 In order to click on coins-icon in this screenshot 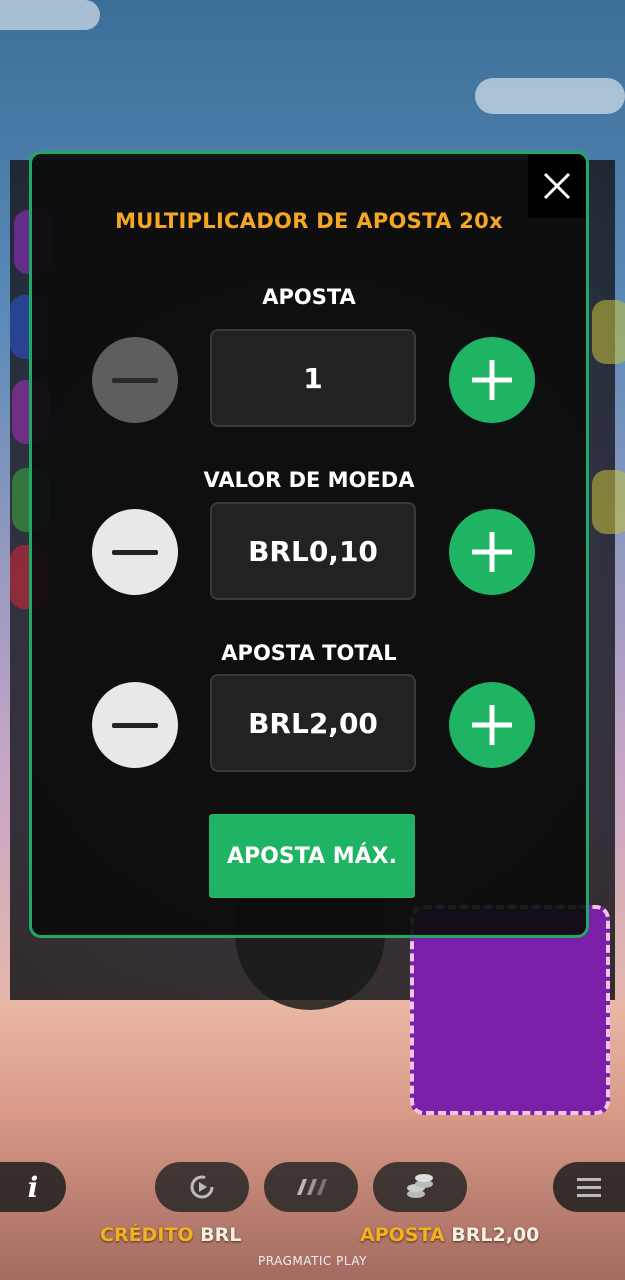, I will do `click(420, 1186)`.